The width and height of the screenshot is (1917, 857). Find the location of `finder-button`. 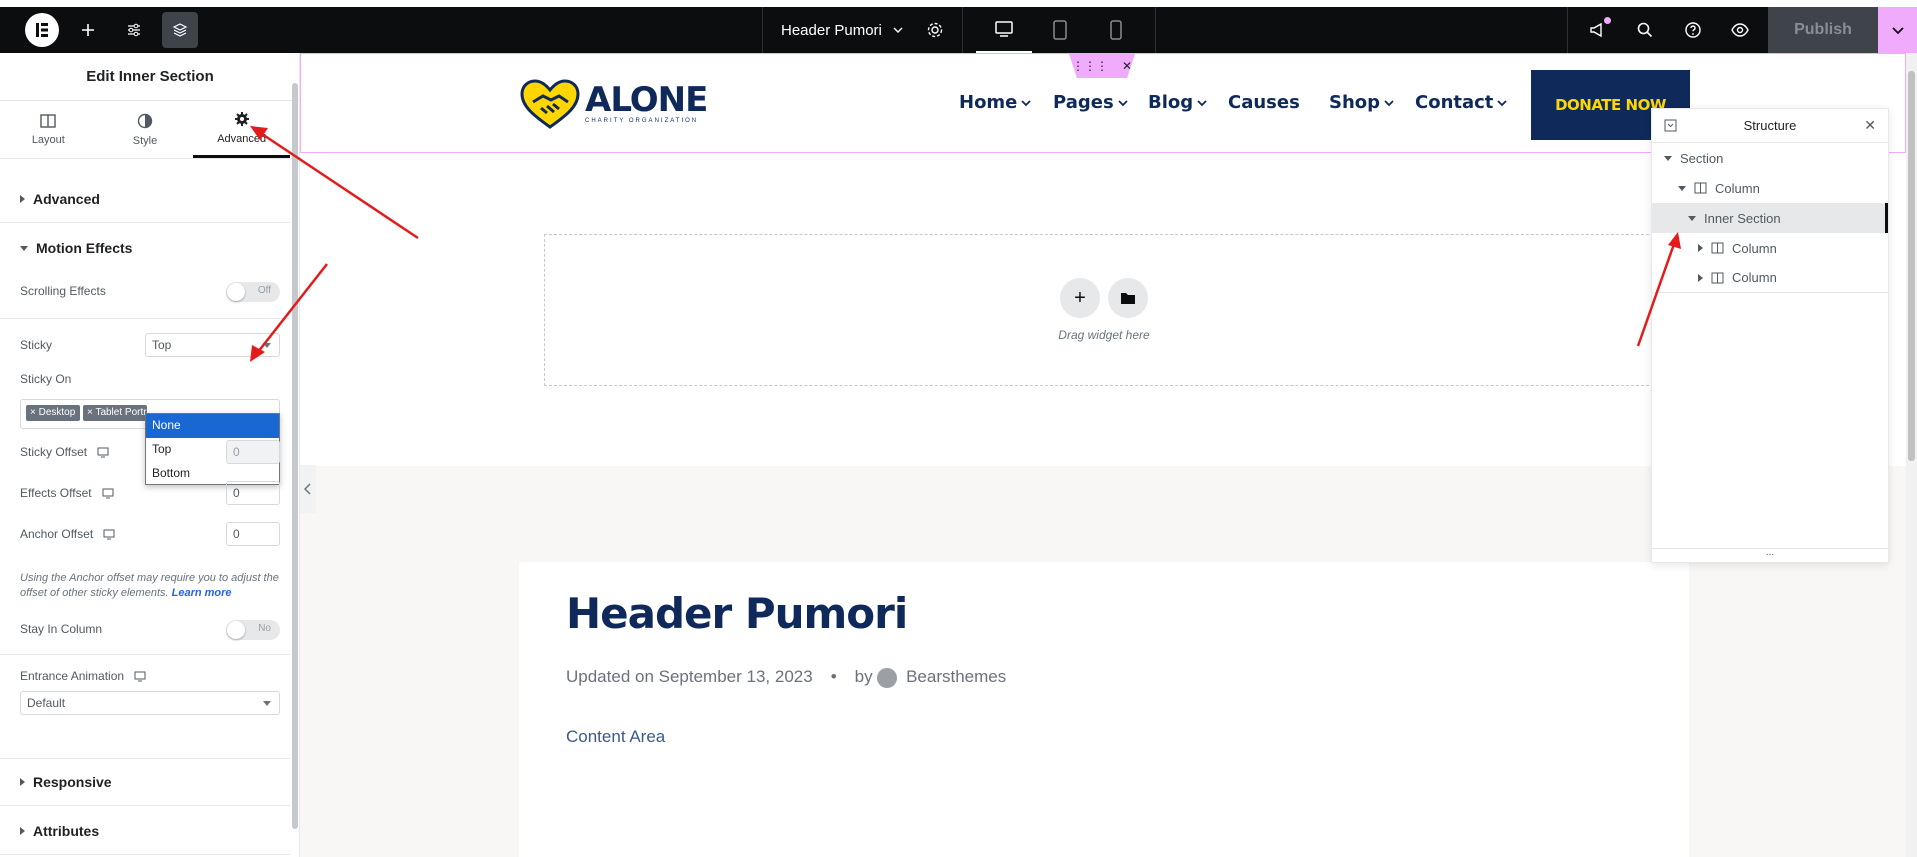

finder-button is located at coordinates (1645, 30).